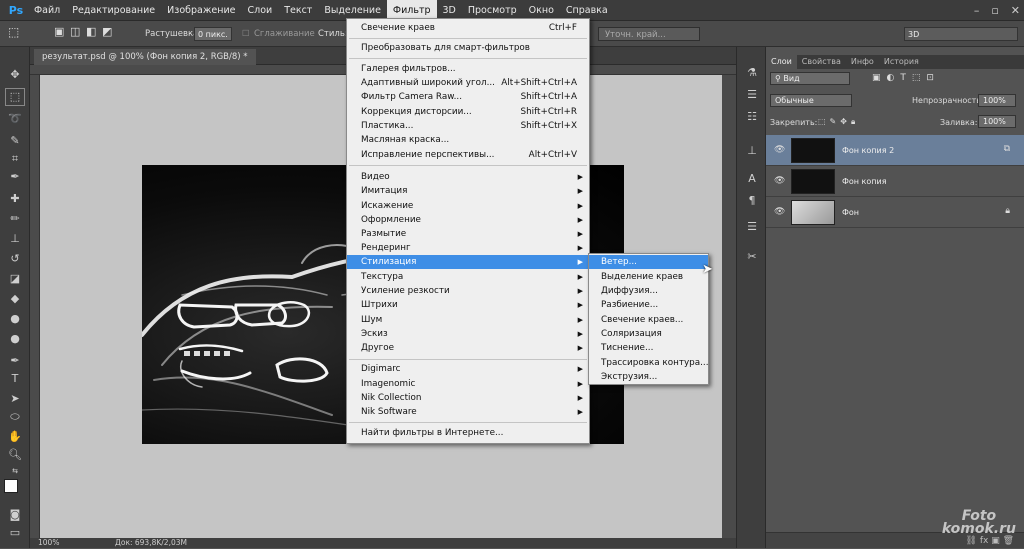 This screenshot has height=549, width=1024. I want to click on menu-item-artistic: Имитация ▶, so click(468, 191).